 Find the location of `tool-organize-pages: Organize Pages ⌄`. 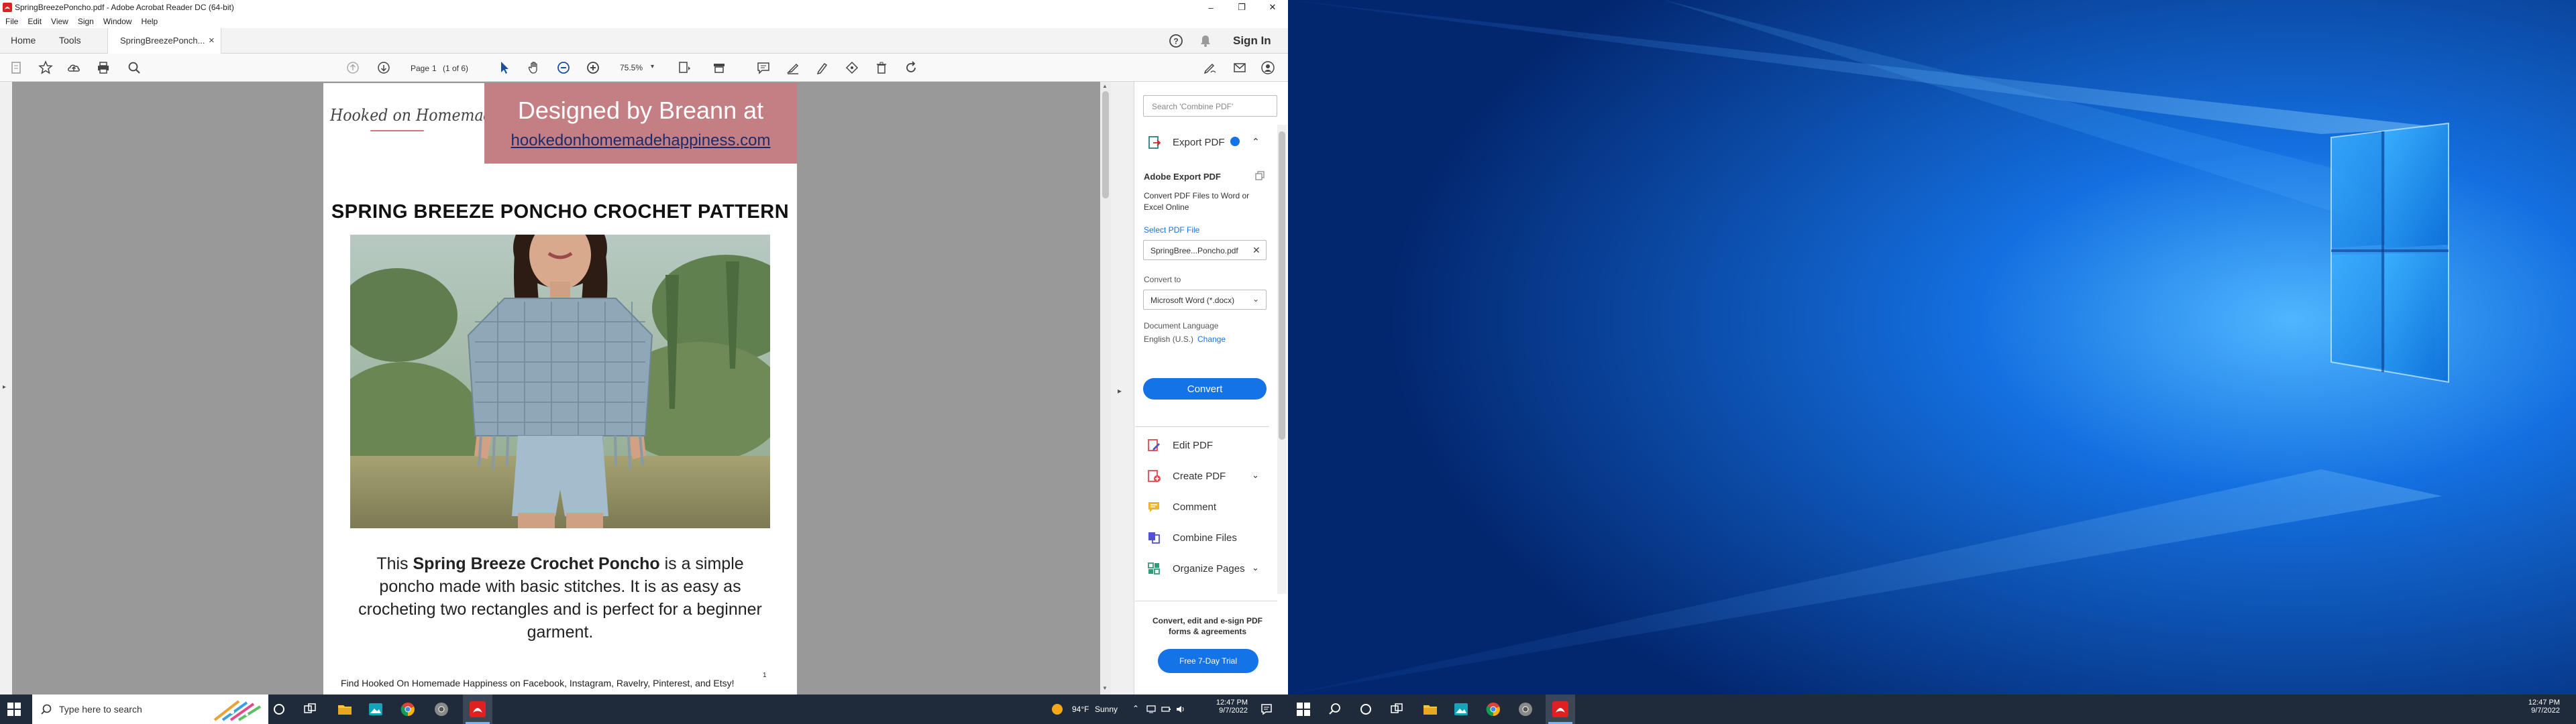

tool-organize-pages: Organize Pages ⌄ is located at coordinates (1207, 568).